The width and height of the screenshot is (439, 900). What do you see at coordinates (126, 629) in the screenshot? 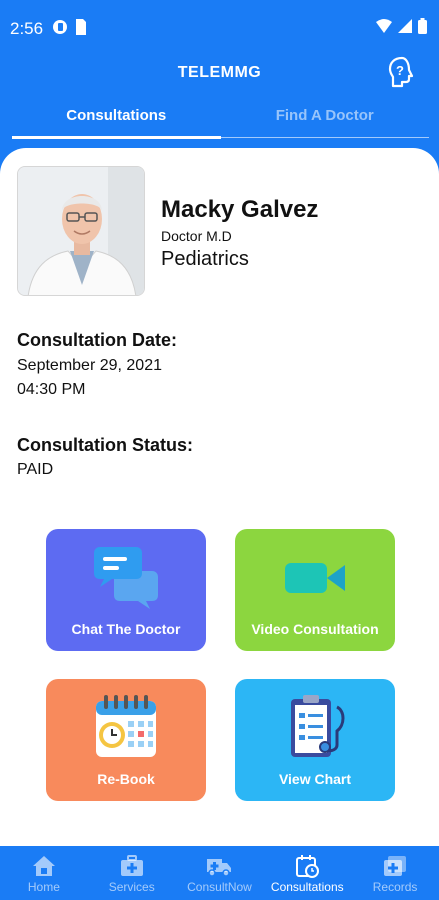
I see `chat-the-doctor-label: Chat The Doctor` at bounding box center [126, 629].